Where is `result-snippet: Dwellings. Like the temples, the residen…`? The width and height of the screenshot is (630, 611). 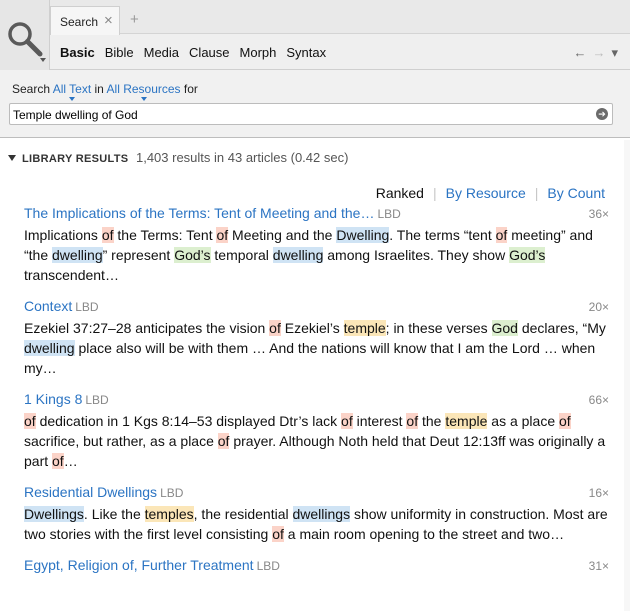 result-snippet: Dwellings. Like the temples, the residen… is located at coordinates (316, 524).